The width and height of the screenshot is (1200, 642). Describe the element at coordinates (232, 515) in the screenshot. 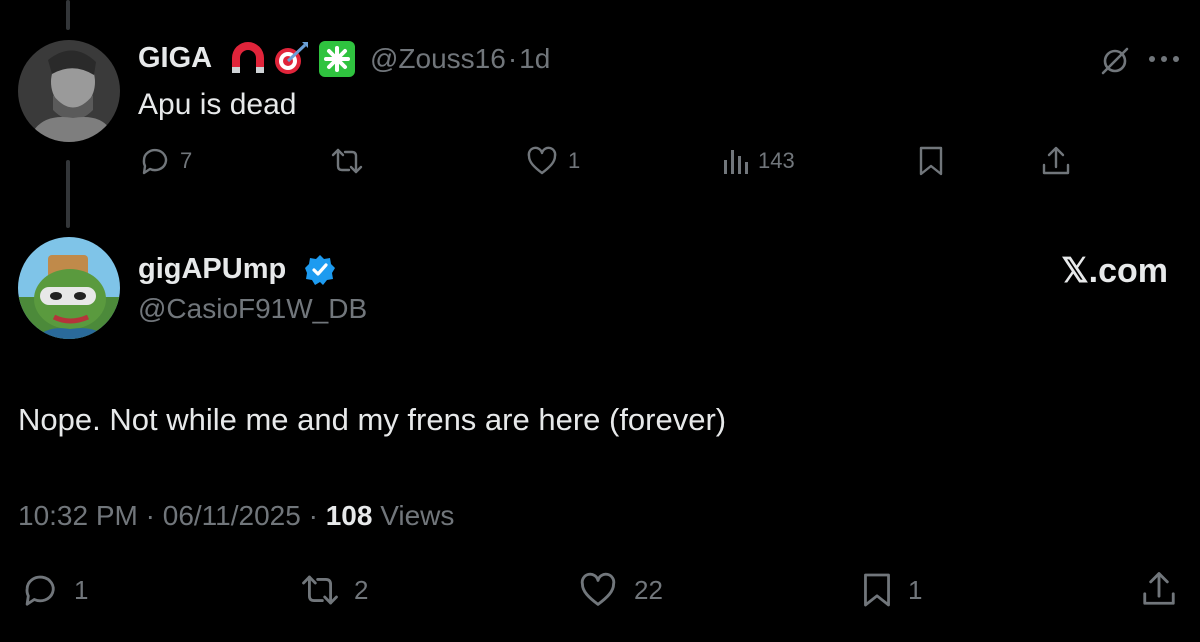

I see `post-date: 06/11/2025` at that location.